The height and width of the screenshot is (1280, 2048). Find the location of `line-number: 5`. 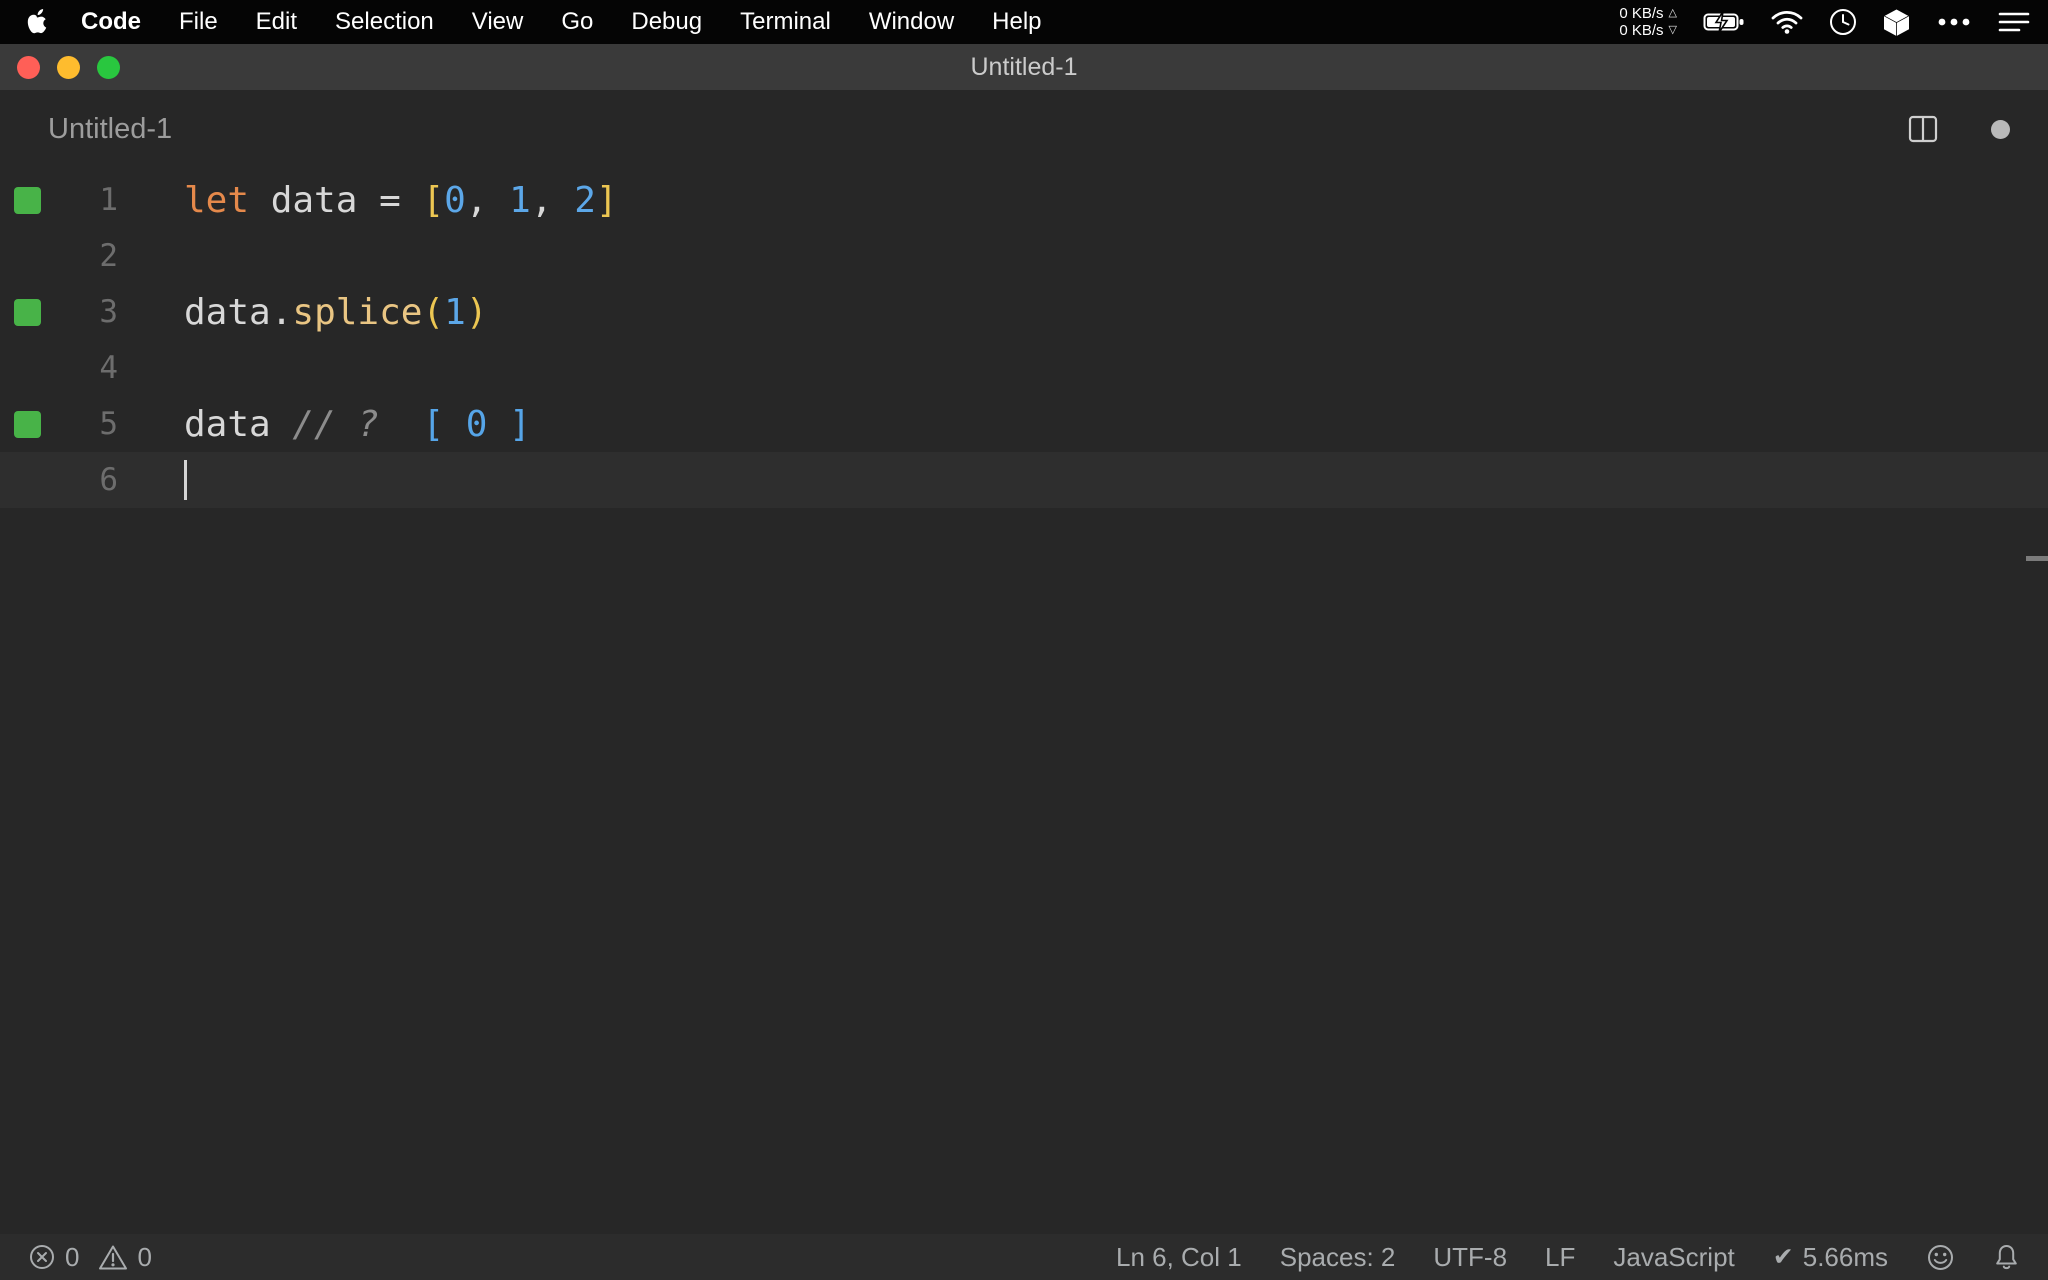

line-number: 5 is located at coordinates (108, 424).